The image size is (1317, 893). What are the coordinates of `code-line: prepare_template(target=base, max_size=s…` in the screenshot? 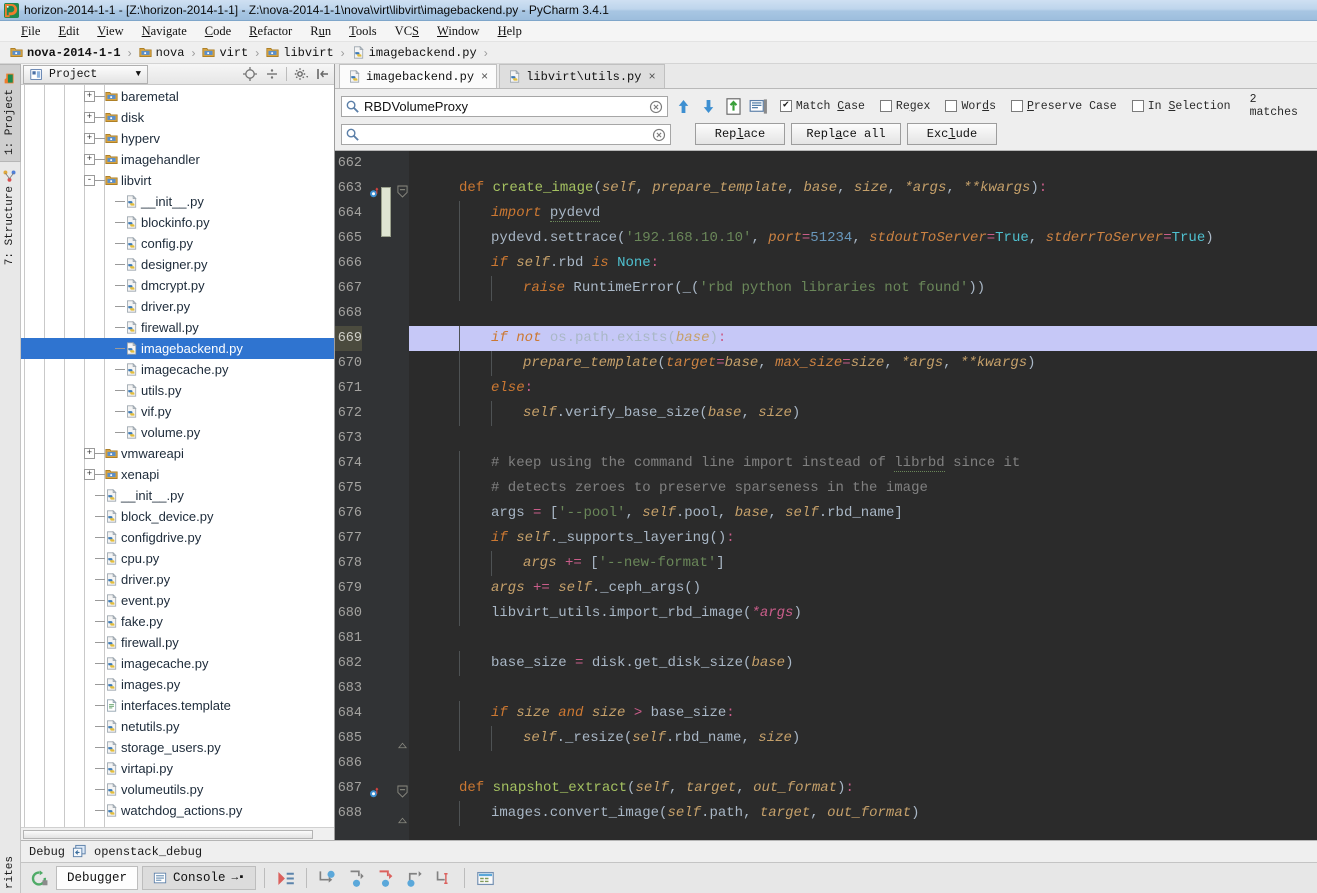 It's located at (863, 363).